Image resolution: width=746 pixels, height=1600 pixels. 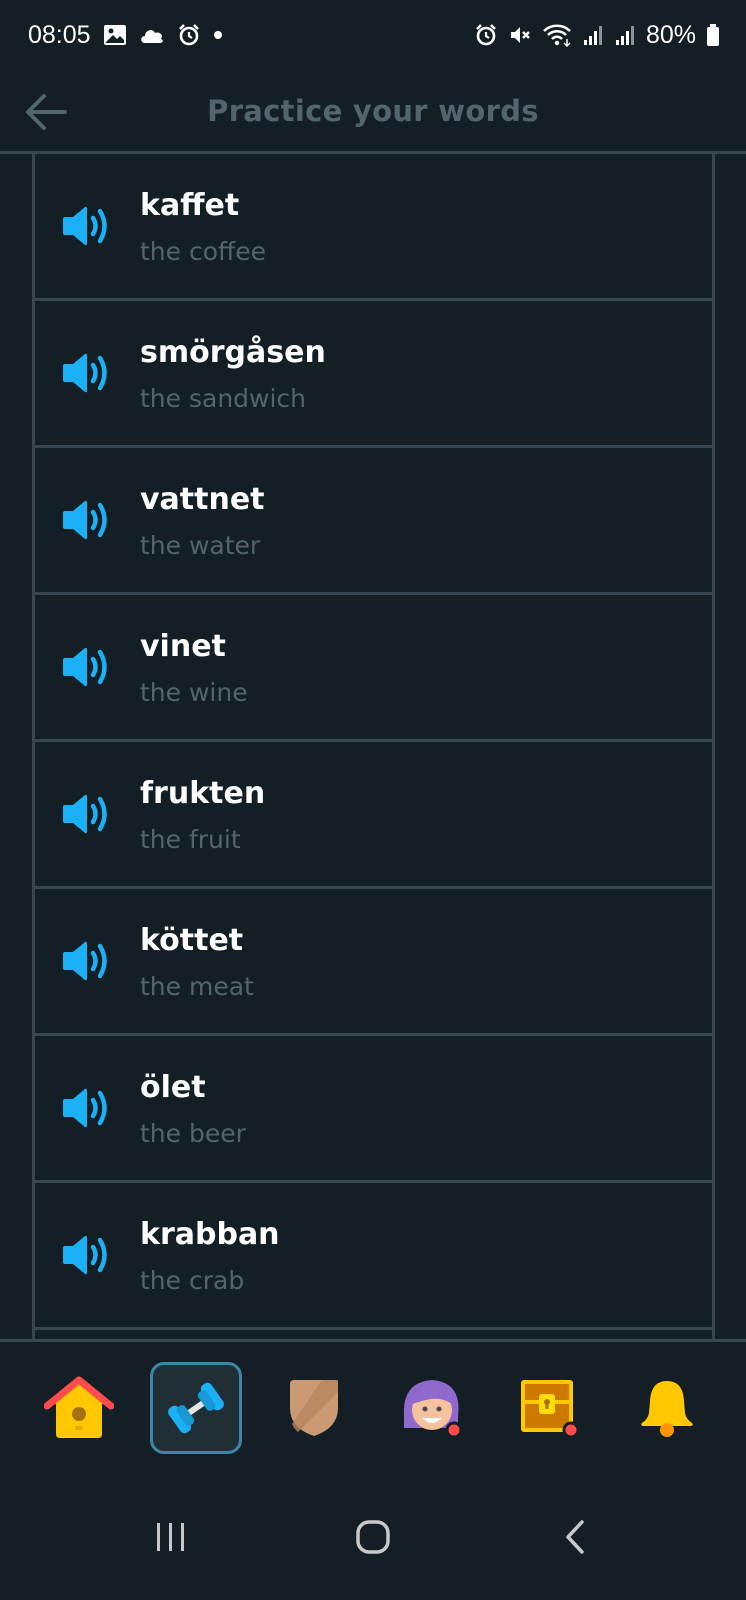 I want to click on shield-icon, so click(x=314, y=1407).